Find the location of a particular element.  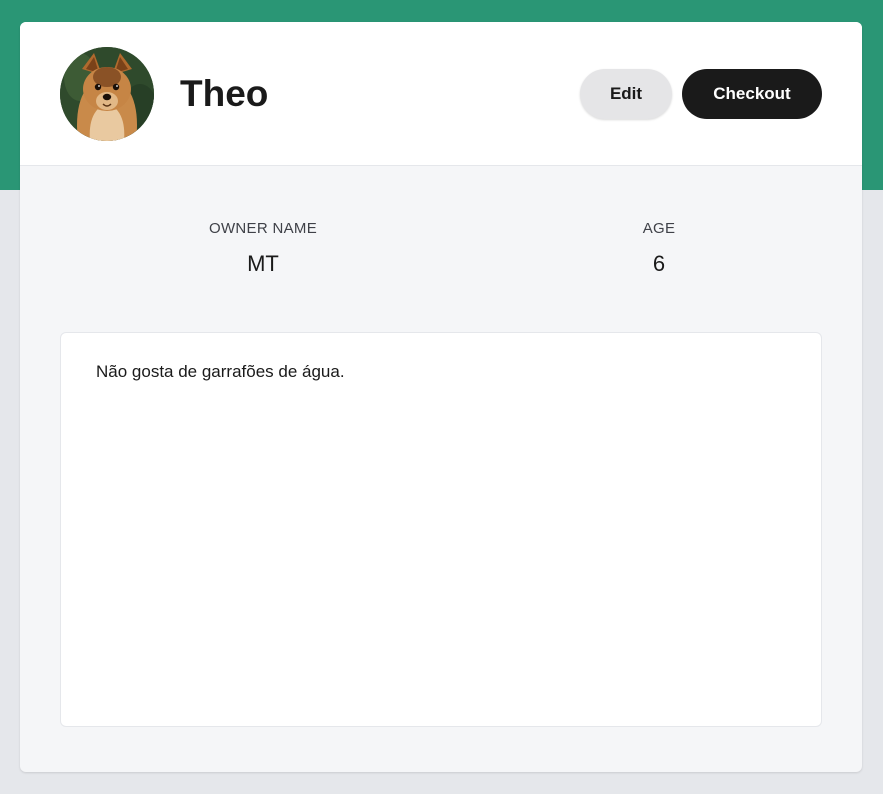

owner-stat: OWNER NAME MT is located at coordinates (263, 248).